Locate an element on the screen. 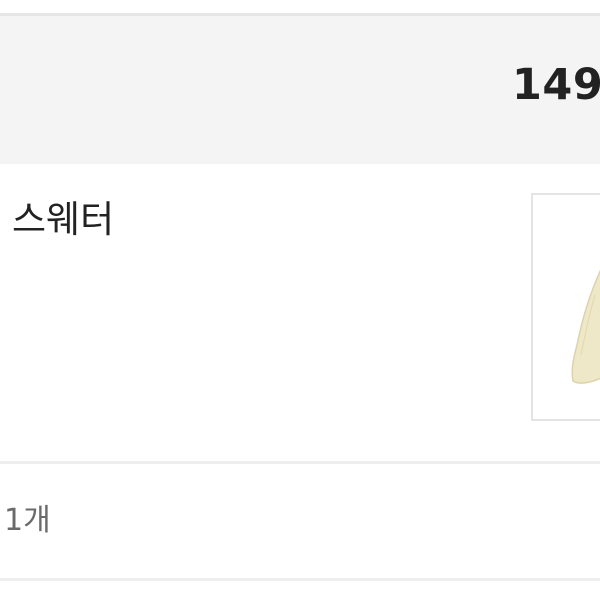 This screenshot has height=600, width=600. product-name: 스웨터 is located at coordinates (63, 220).